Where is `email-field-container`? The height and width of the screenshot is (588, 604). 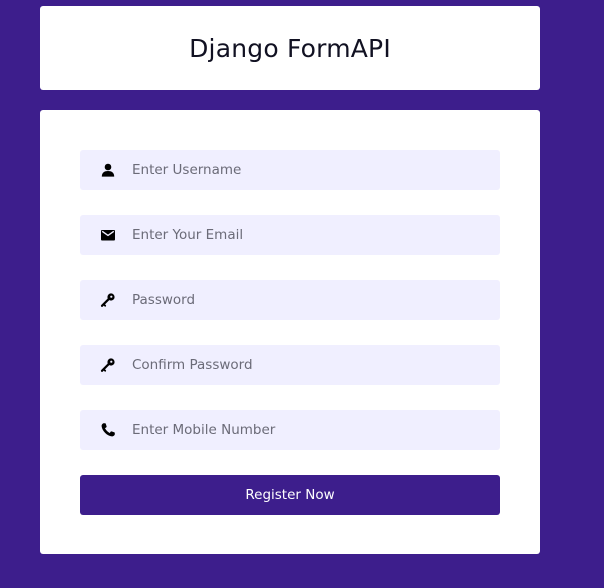 email-field-container is located at coordinates (290, 235).